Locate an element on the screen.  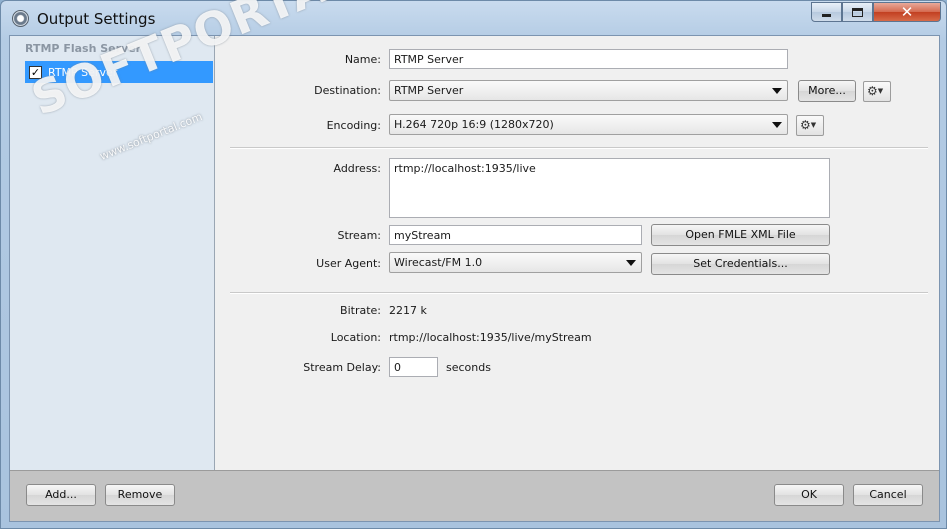
stream-delay-input: 0 is located at coordinates (413, 367).